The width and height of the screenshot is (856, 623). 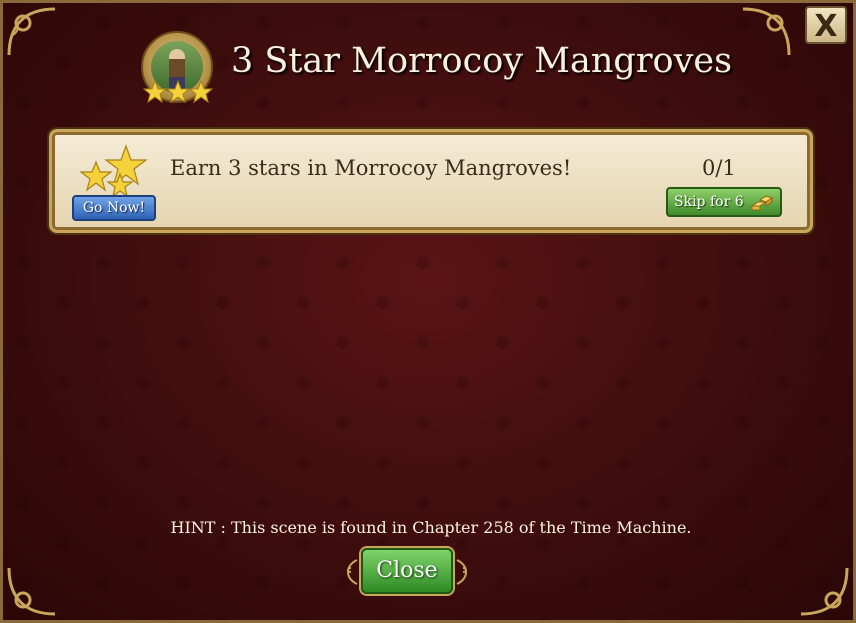 I want to click on gold-bars-icon, so click(x=762, y=203).